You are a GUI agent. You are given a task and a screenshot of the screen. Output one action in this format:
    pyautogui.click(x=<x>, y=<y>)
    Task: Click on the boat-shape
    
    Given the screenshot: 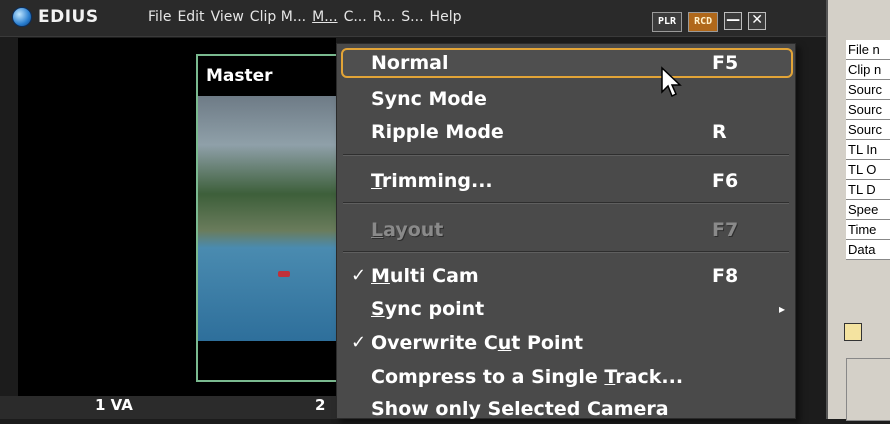 What is the action you would take?
    pyautogui.click(x=284, y=274)
    